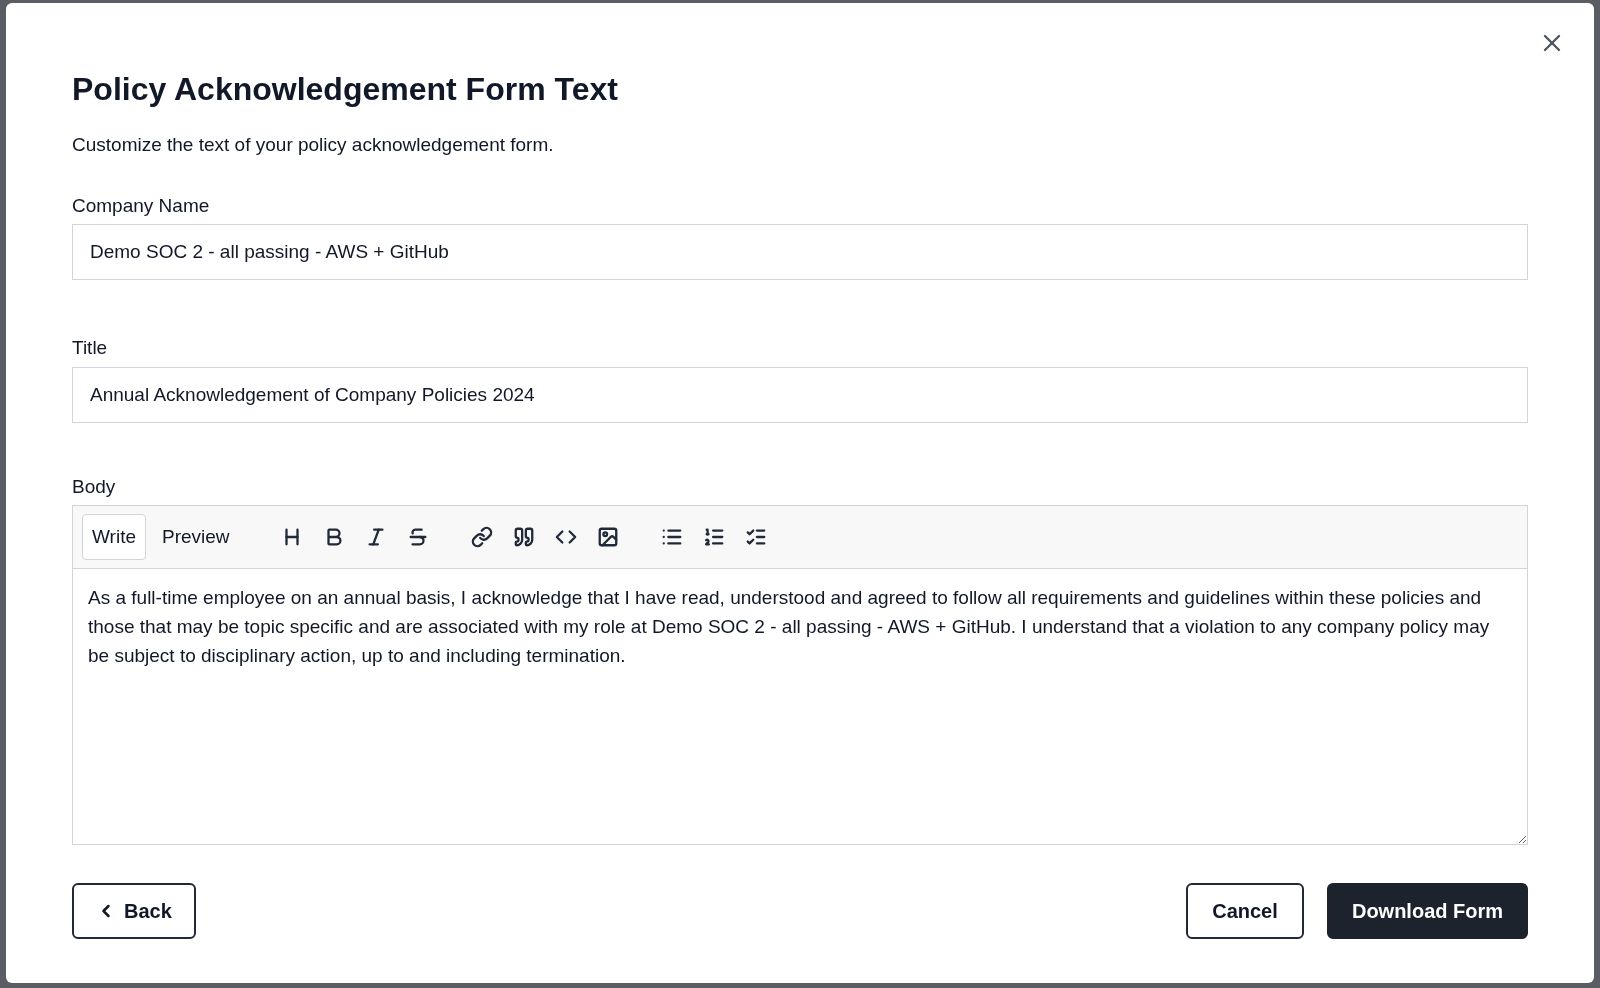 The width and height of the screenshot is (1600, 988). Describe the element at coordinates (141, 205) in the screenshot. I see `field-label: Company Name` at that location.